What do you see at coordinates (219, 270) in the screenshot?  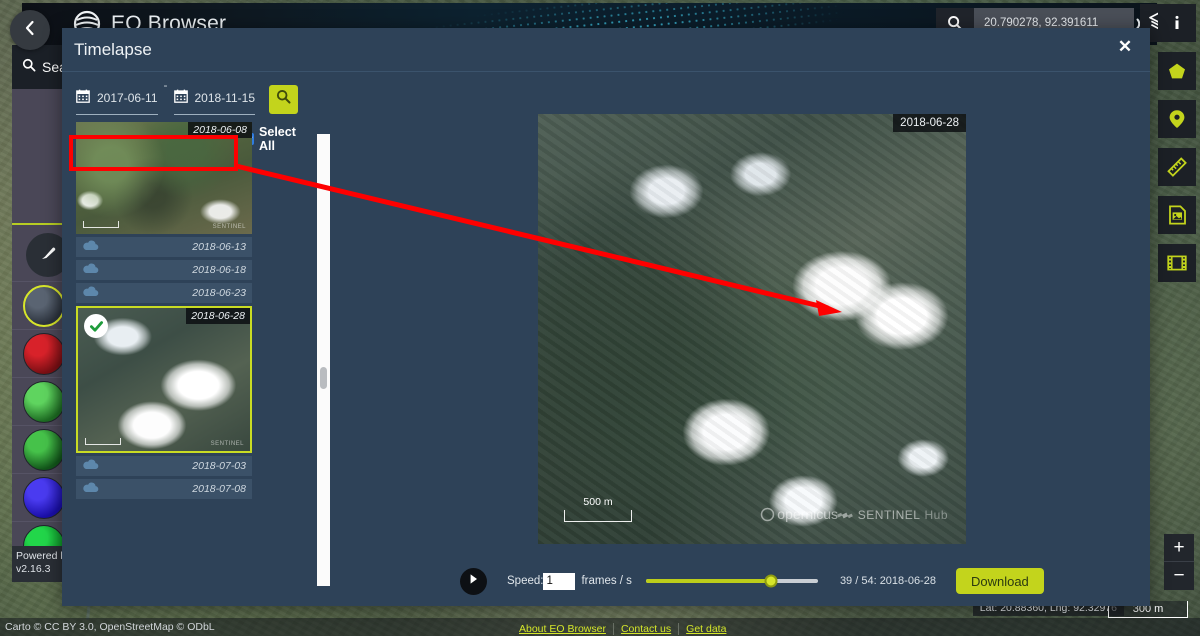 I see `frame-date-label: 2018-06-18` at bounding box center [219, 270].